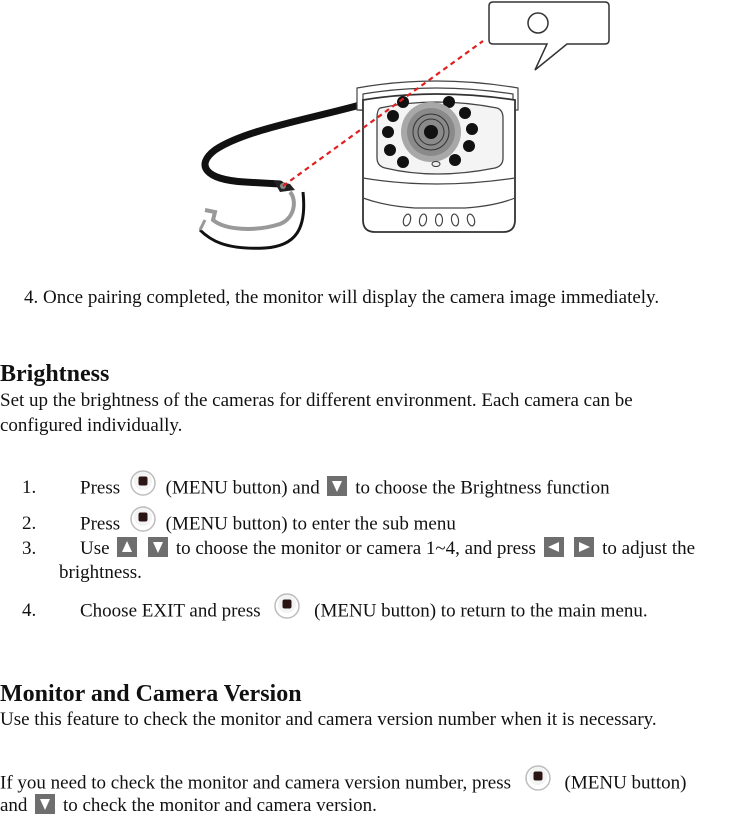 The width and height of the screenshot is (746, 818). I want to click on step-text: to choose the Brightness function, so click(482, 488).